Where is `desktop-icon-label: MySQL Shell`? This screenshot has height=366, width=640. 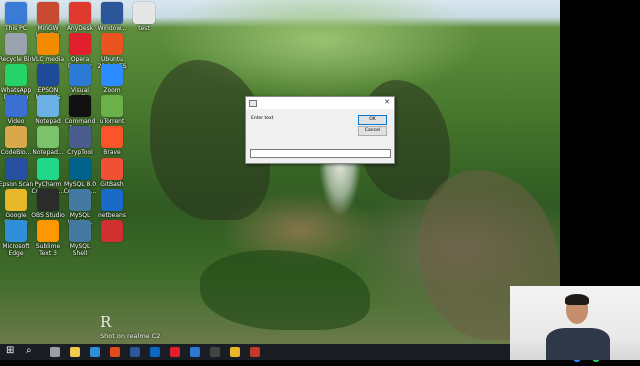
desktop-icon-label: MySQL Shell is located at coordinates (80, 250).